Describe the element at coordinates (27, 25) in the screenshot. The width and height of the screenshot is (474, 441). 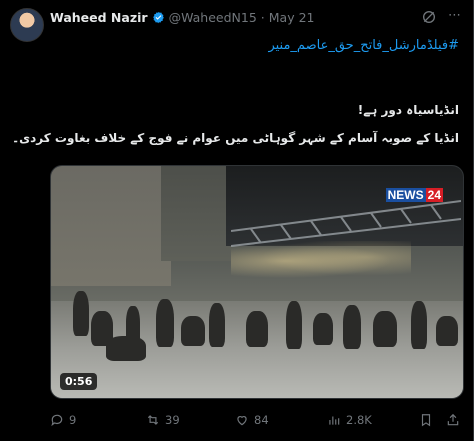
I see `avatar` at that location.